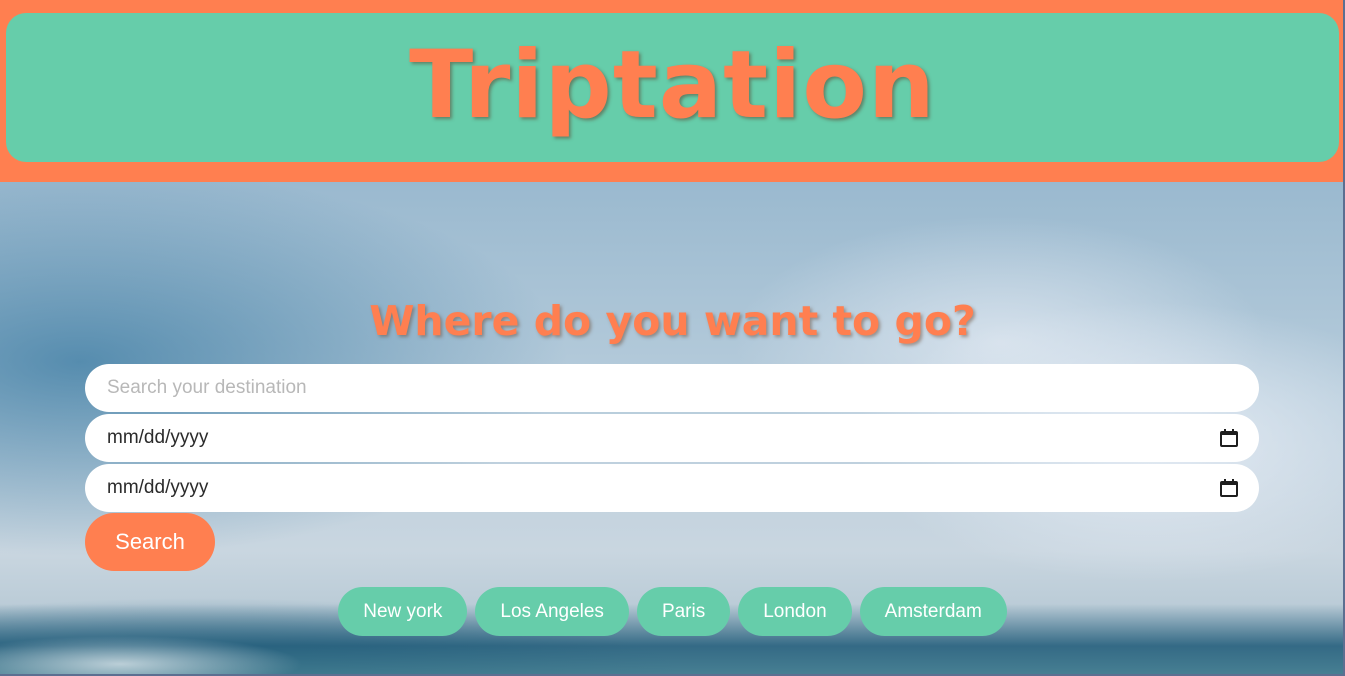  Describe the element at coordinates (933, 611) in the screenshot. I see `destination-chip-amsterdam: Amsterdam` at that location.